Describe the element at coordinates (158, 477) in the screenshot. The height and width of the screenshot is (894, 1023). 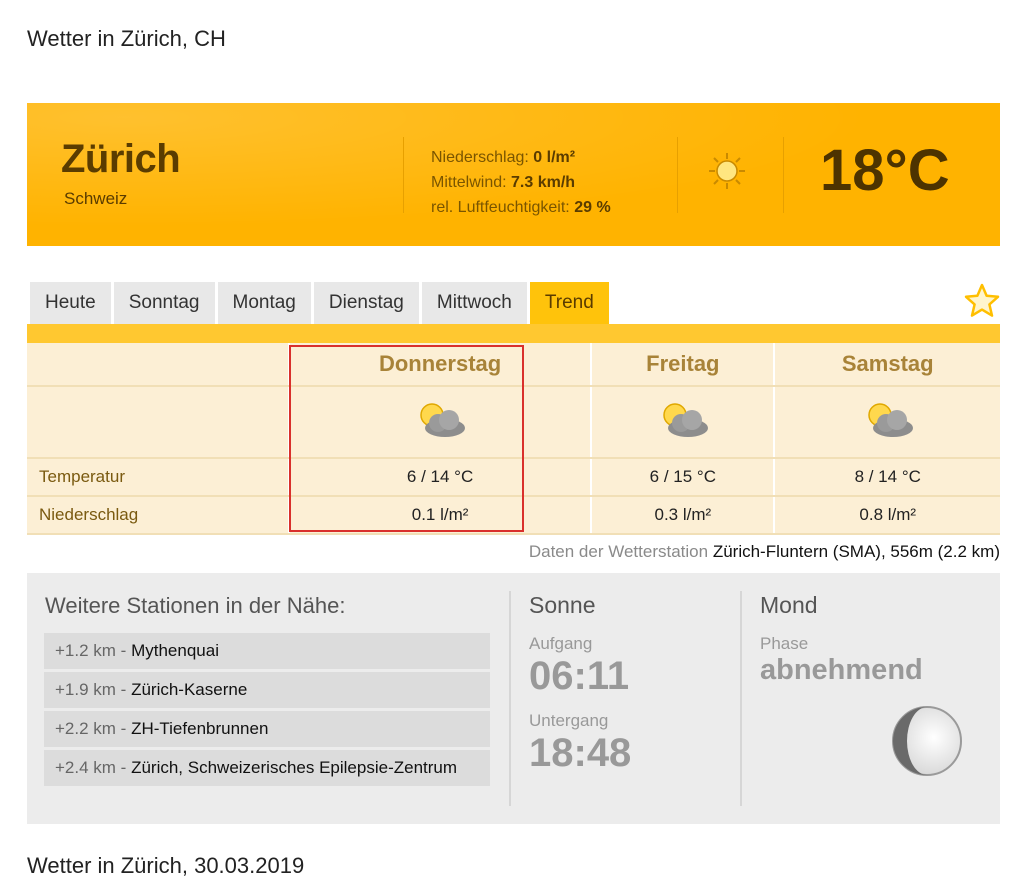
I see `row-label: Temperatur` at that location.